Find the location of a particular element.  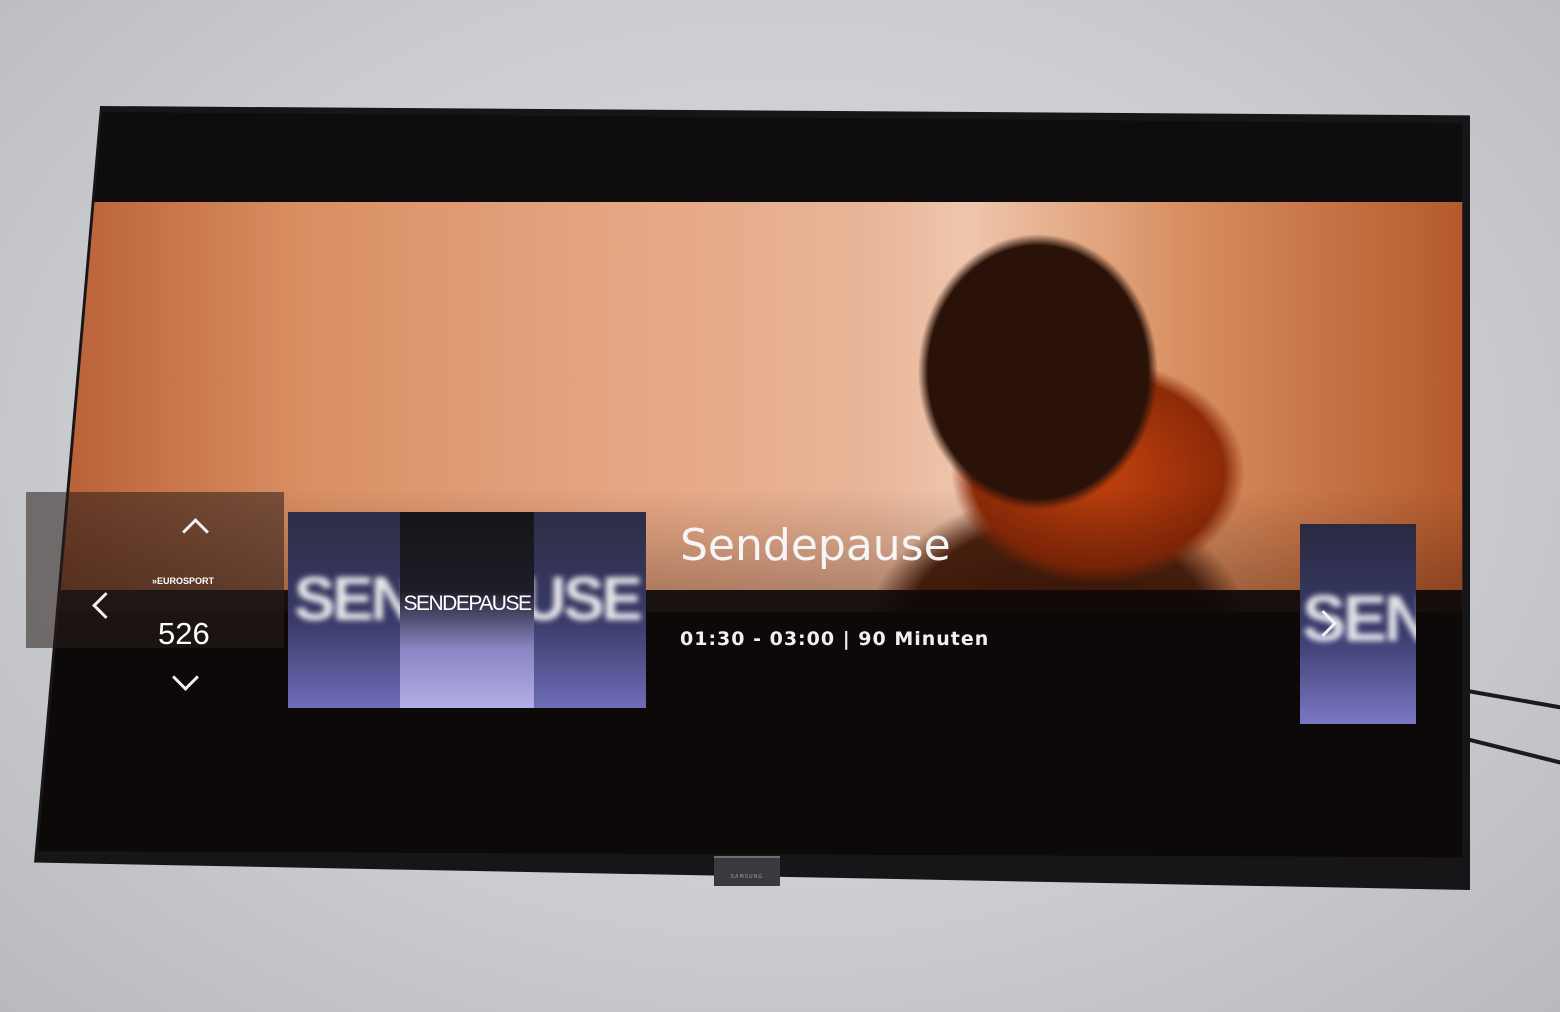

tv-brand-logo: SAMSUNG is located at coordinates (747, 877).